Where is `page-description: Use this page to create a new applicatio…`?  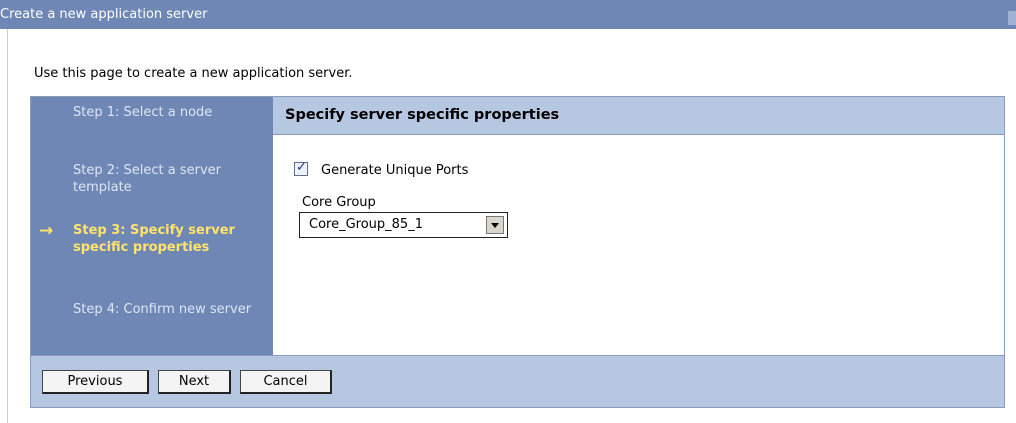 page-description: Use this page to create a new applicatio… is located at coordinates (193, 73).